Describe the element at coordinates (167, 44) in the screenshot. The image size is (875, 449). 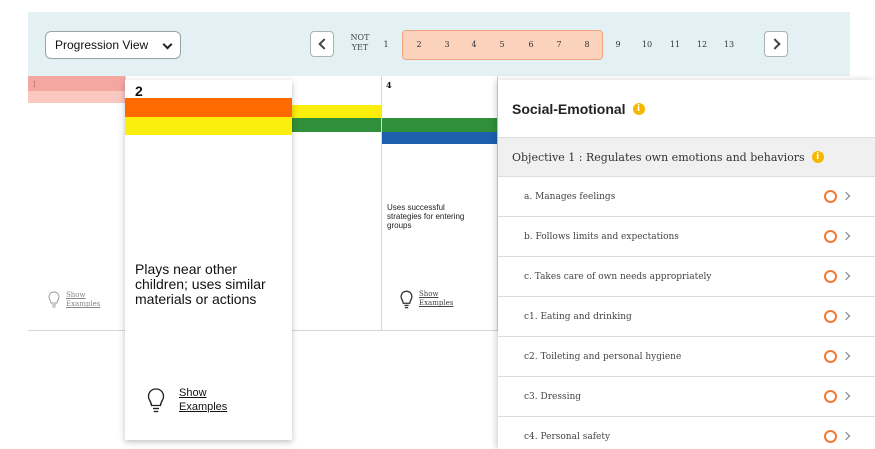
I see `chevron-down-icon` at that location.